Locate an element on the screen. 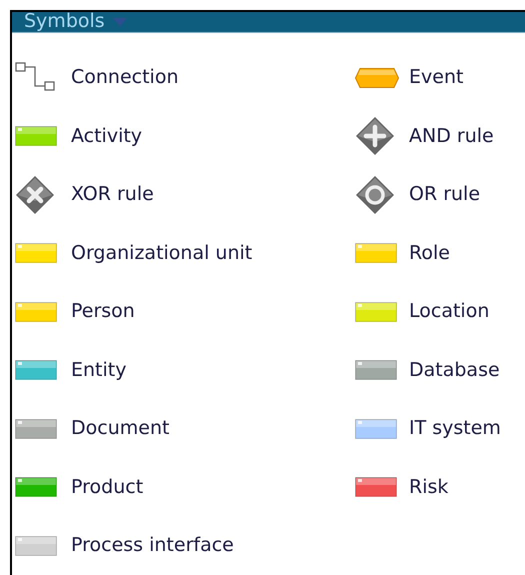 This screenshot has height=575, width=525. symbol-label: IT system is located at coordinates (455, 428).